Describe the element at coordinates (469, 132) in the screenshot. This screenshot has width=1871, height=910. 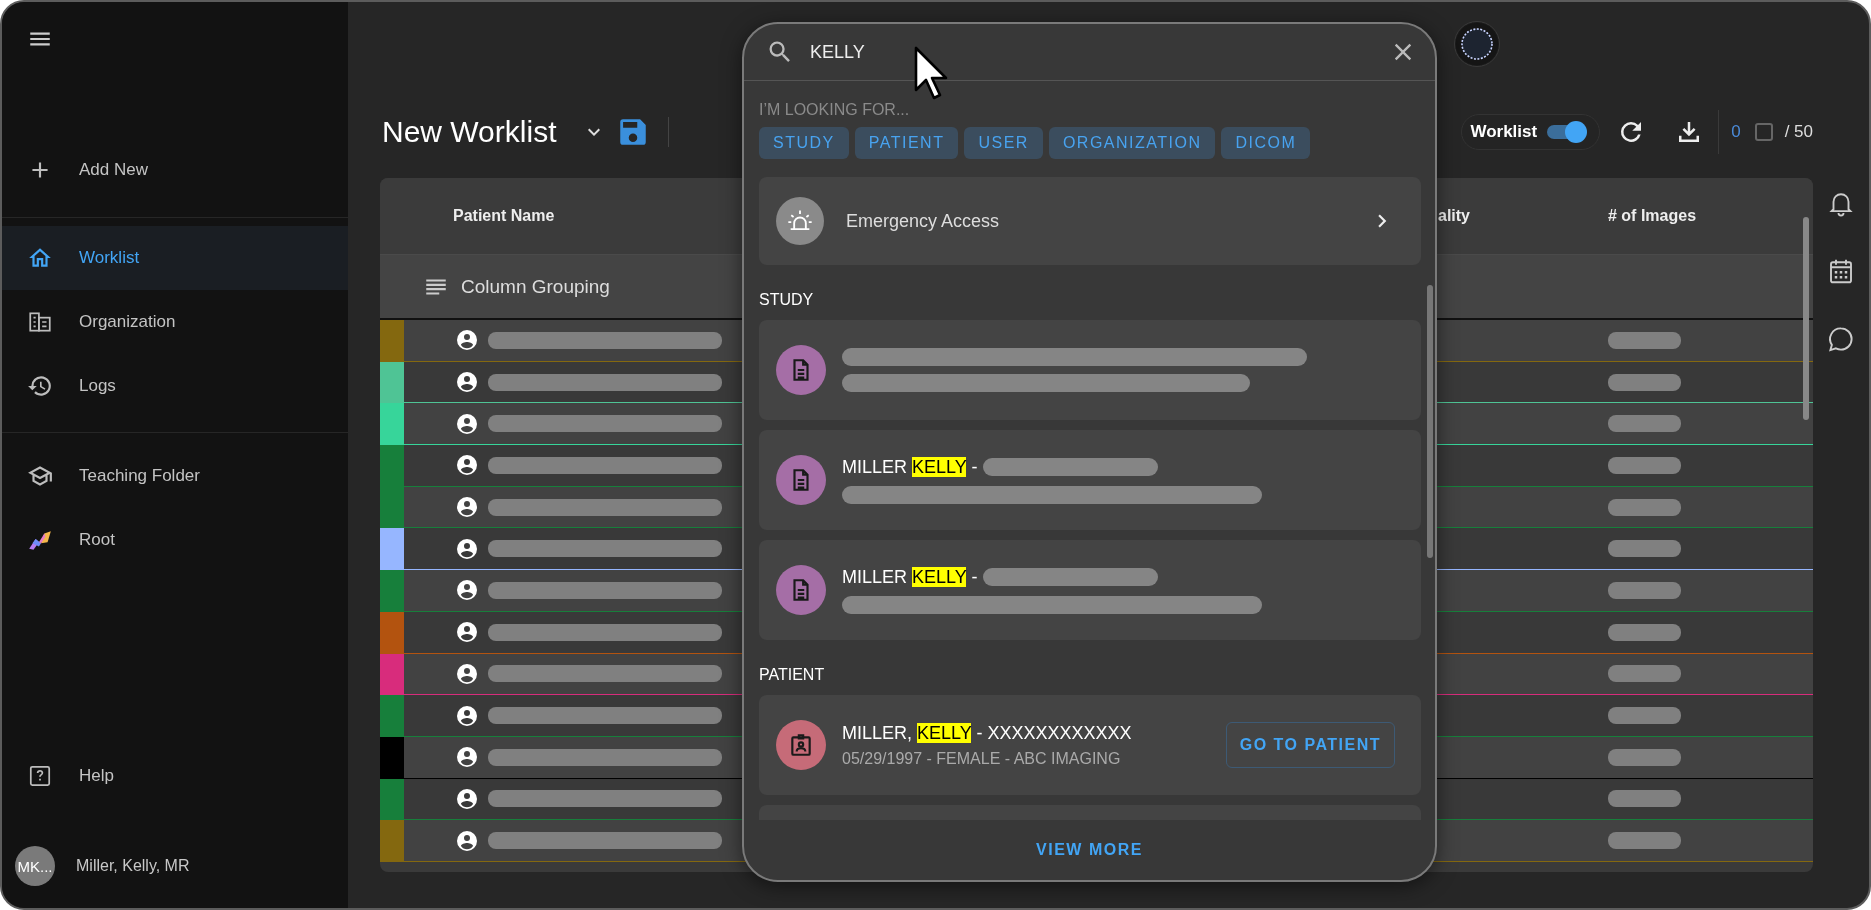
I see `worklist-title: New Worklist` at that location.